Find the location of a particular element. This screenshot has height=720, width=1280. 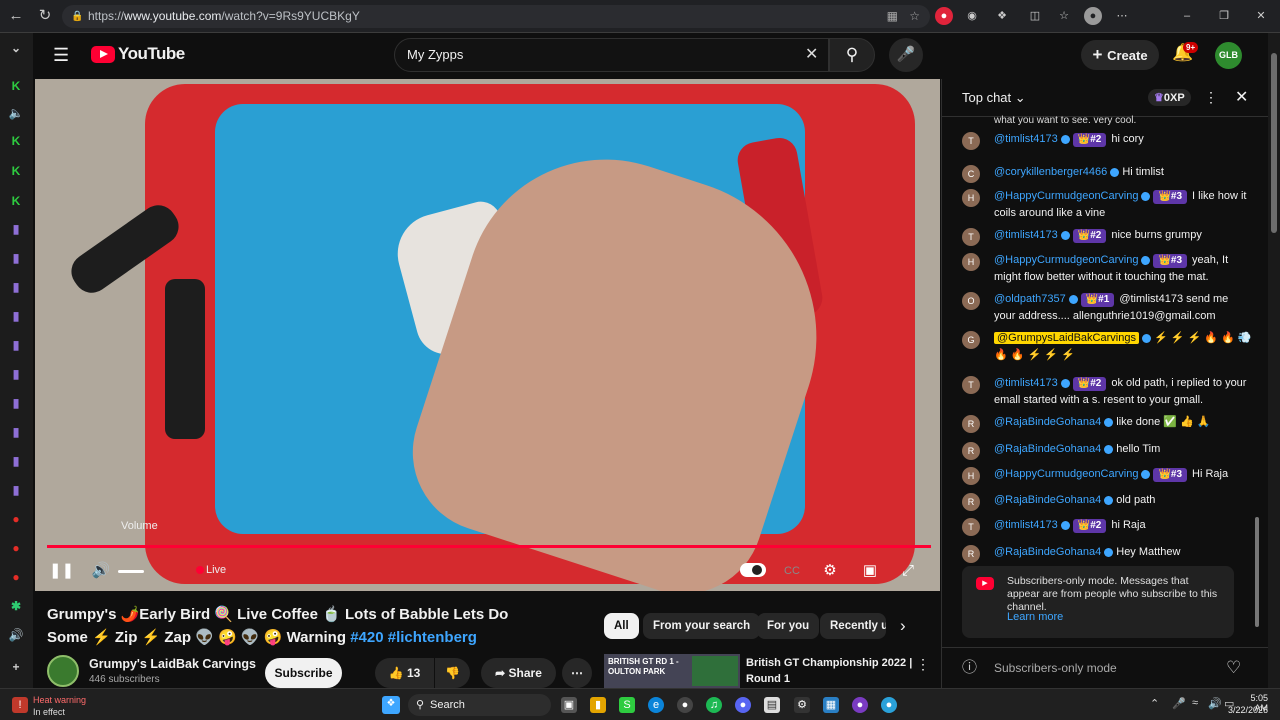

chat-author: @HappyCurmudgeonCarving is located at coordinates (1066, 474).